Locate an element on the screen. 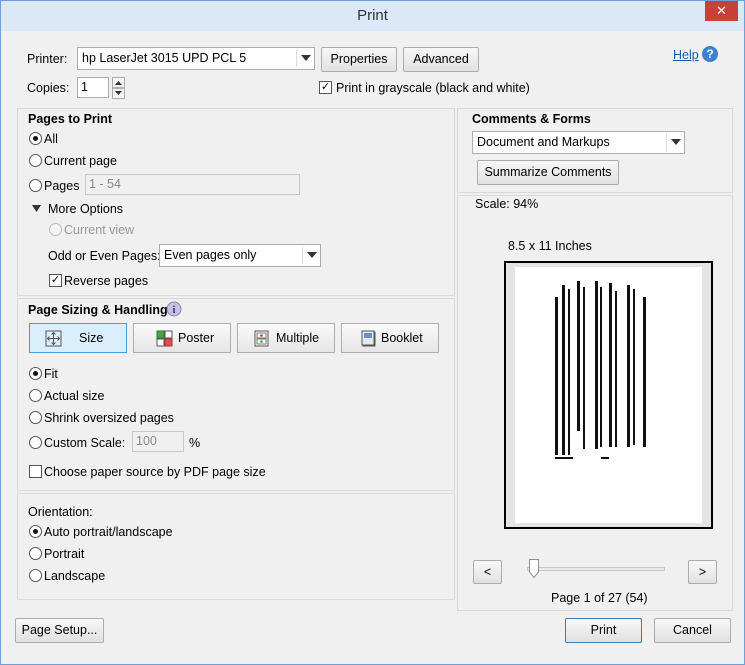 This screenshot has height=665, width=745. all-pages-radio is located at coordinates (35, 138).